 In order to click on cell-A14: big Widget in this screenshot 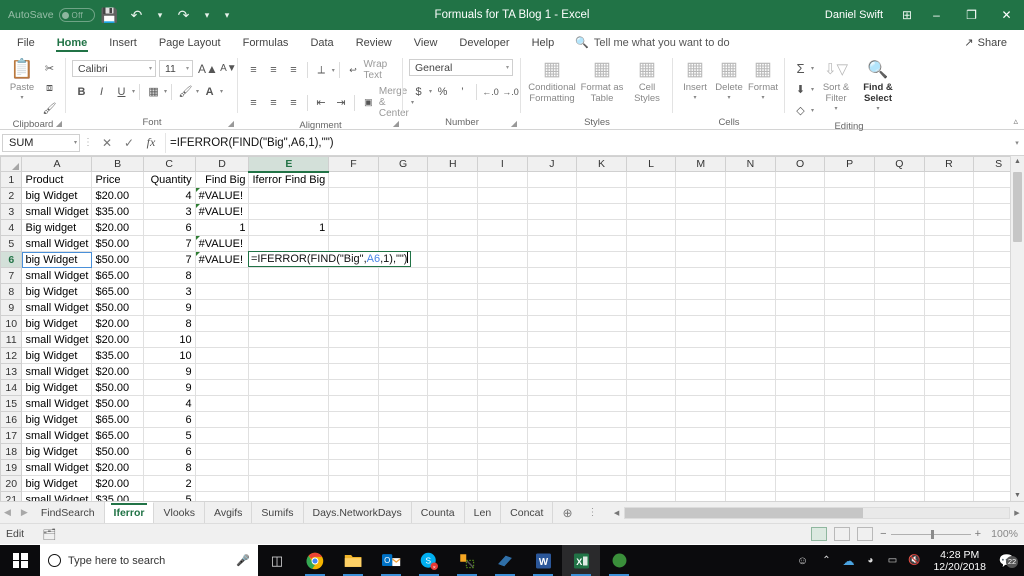, I will do `click(57, 387)`.